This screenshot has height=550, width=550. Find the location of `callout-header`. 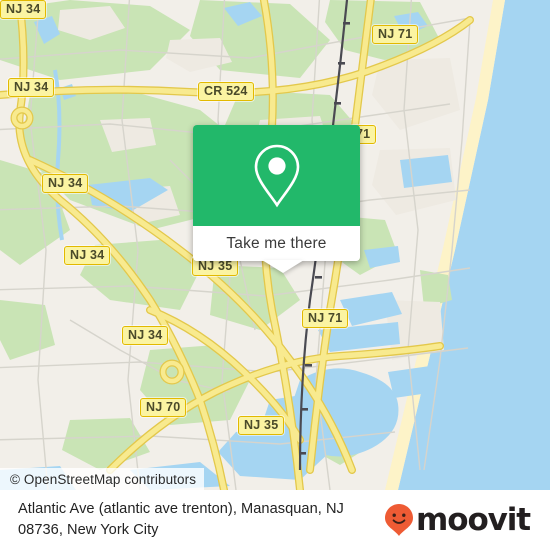

callout-header is located at coordinates (276, 175).